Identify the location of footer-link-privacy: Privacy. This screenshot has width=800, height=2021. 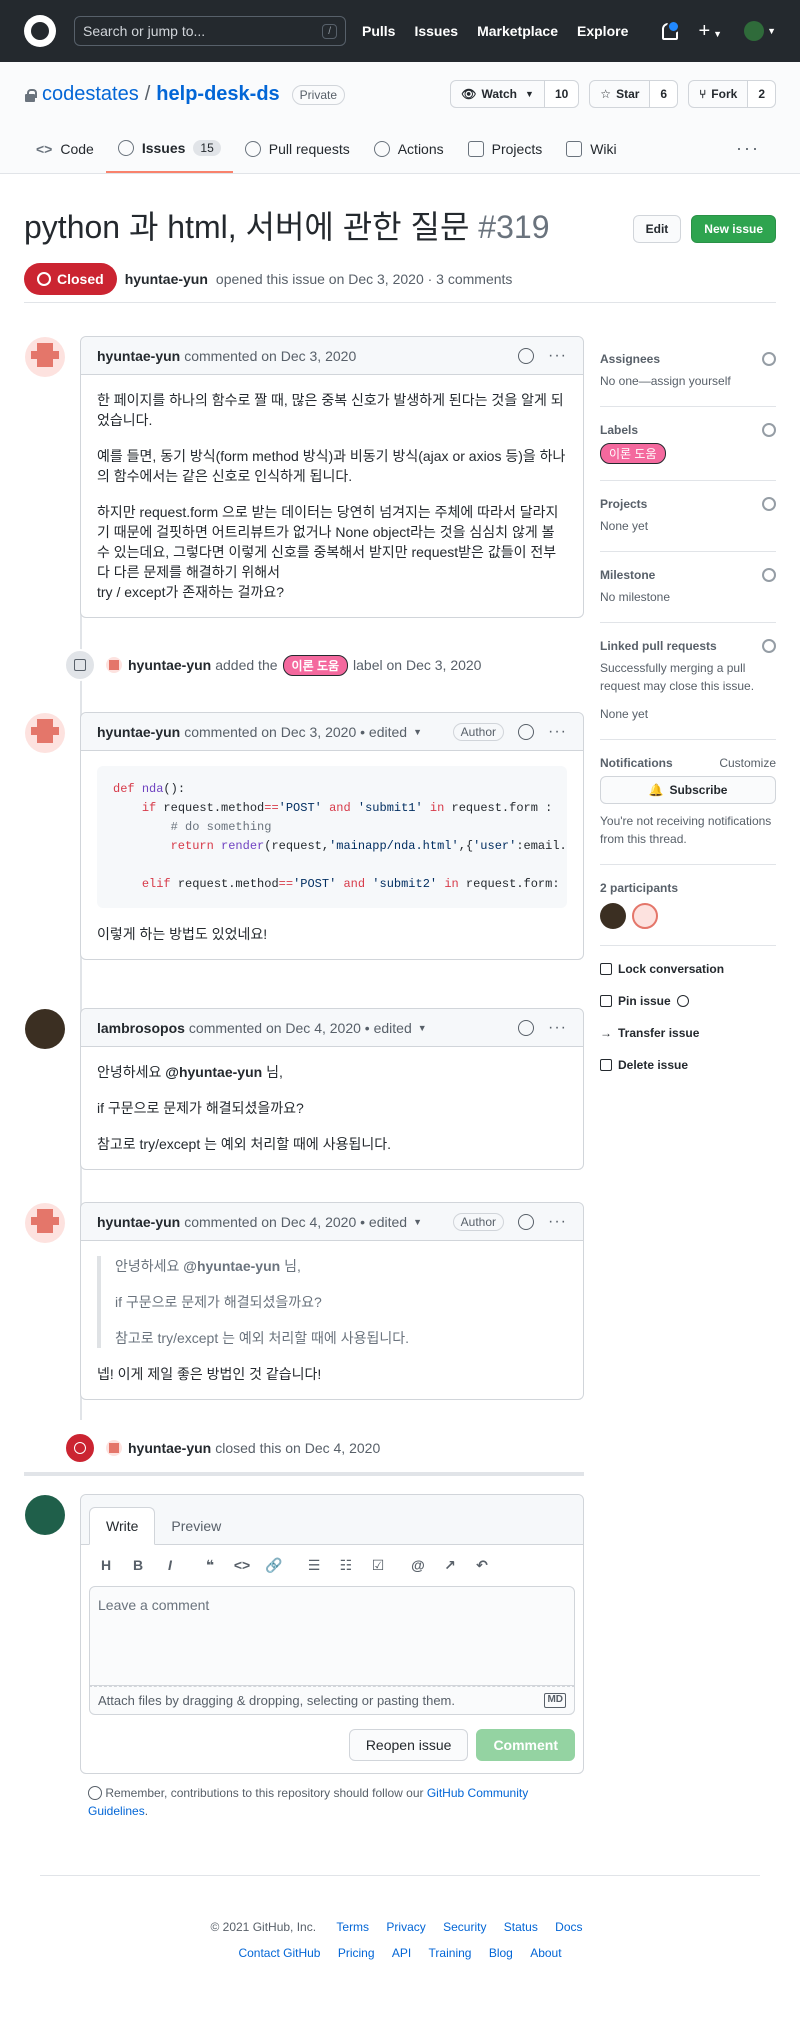
(405, 1927).